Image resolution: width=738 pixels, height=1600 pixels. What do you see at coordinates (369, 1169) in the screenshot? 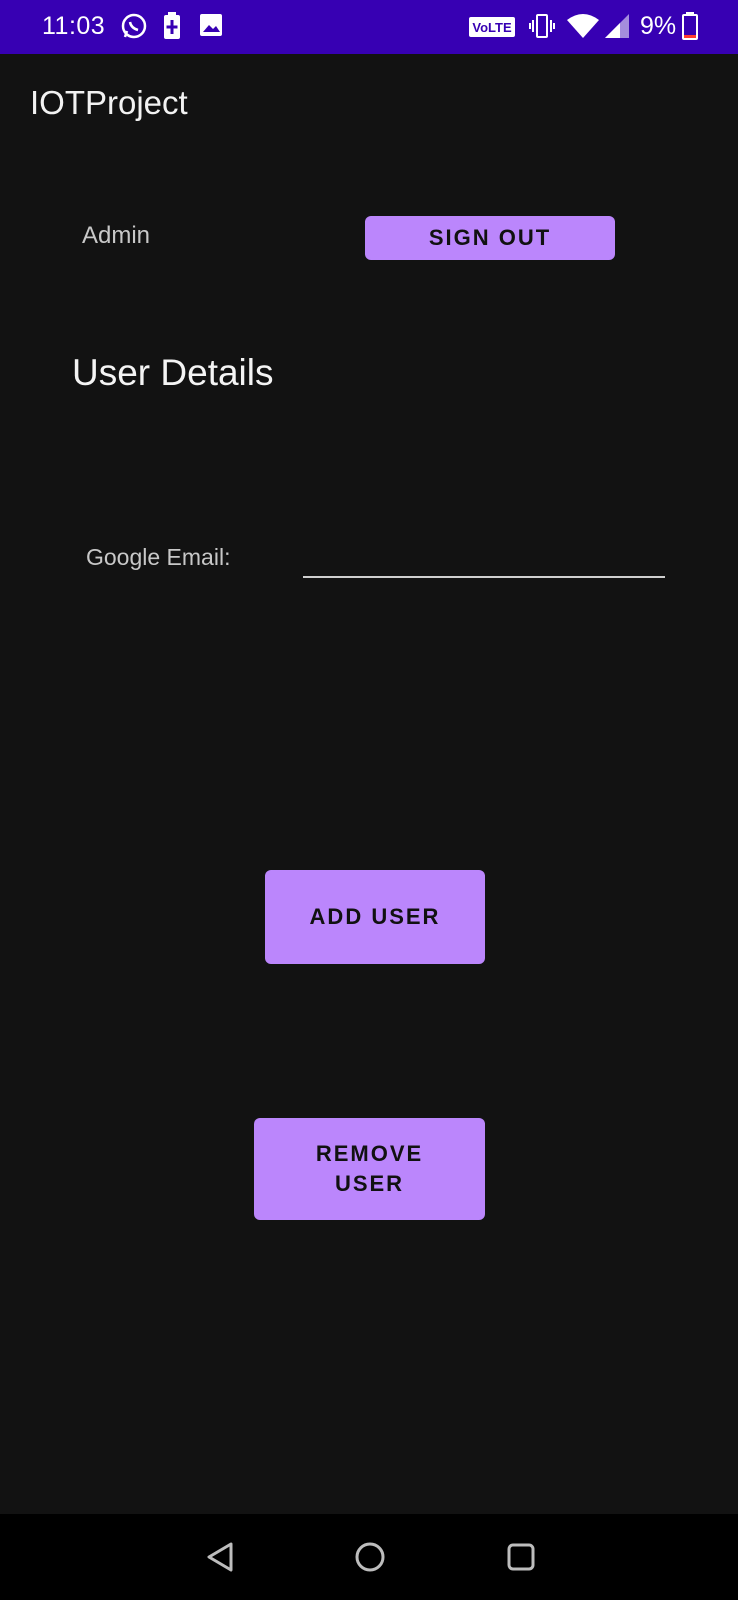
I see `remove-user-button: REMOVE USER` at bounding box center [369, 1169].